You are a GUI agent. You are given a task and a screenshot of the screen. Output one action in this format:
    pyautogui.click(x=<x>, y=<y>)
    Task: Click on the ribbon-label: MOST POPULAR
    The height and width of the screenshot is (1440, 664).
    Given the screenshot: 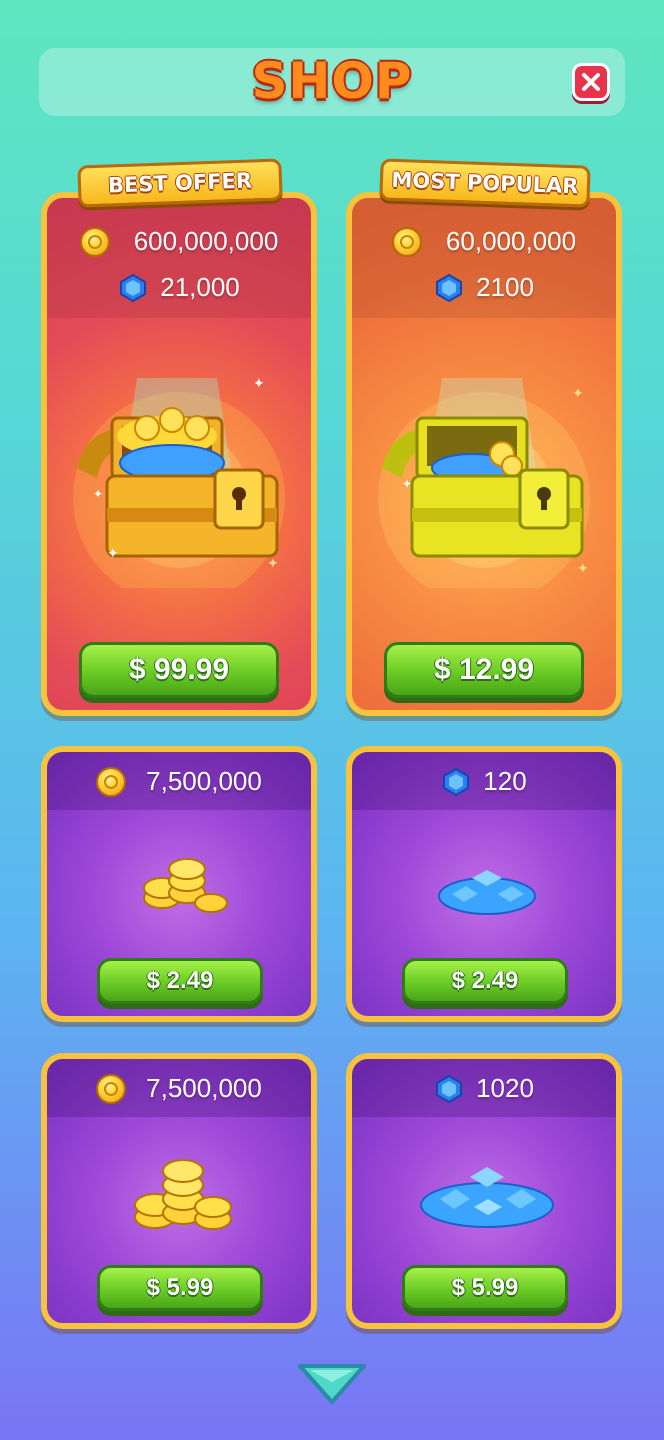 What is the action you would take?
    pyautogui.click(x=485, y=183)
    